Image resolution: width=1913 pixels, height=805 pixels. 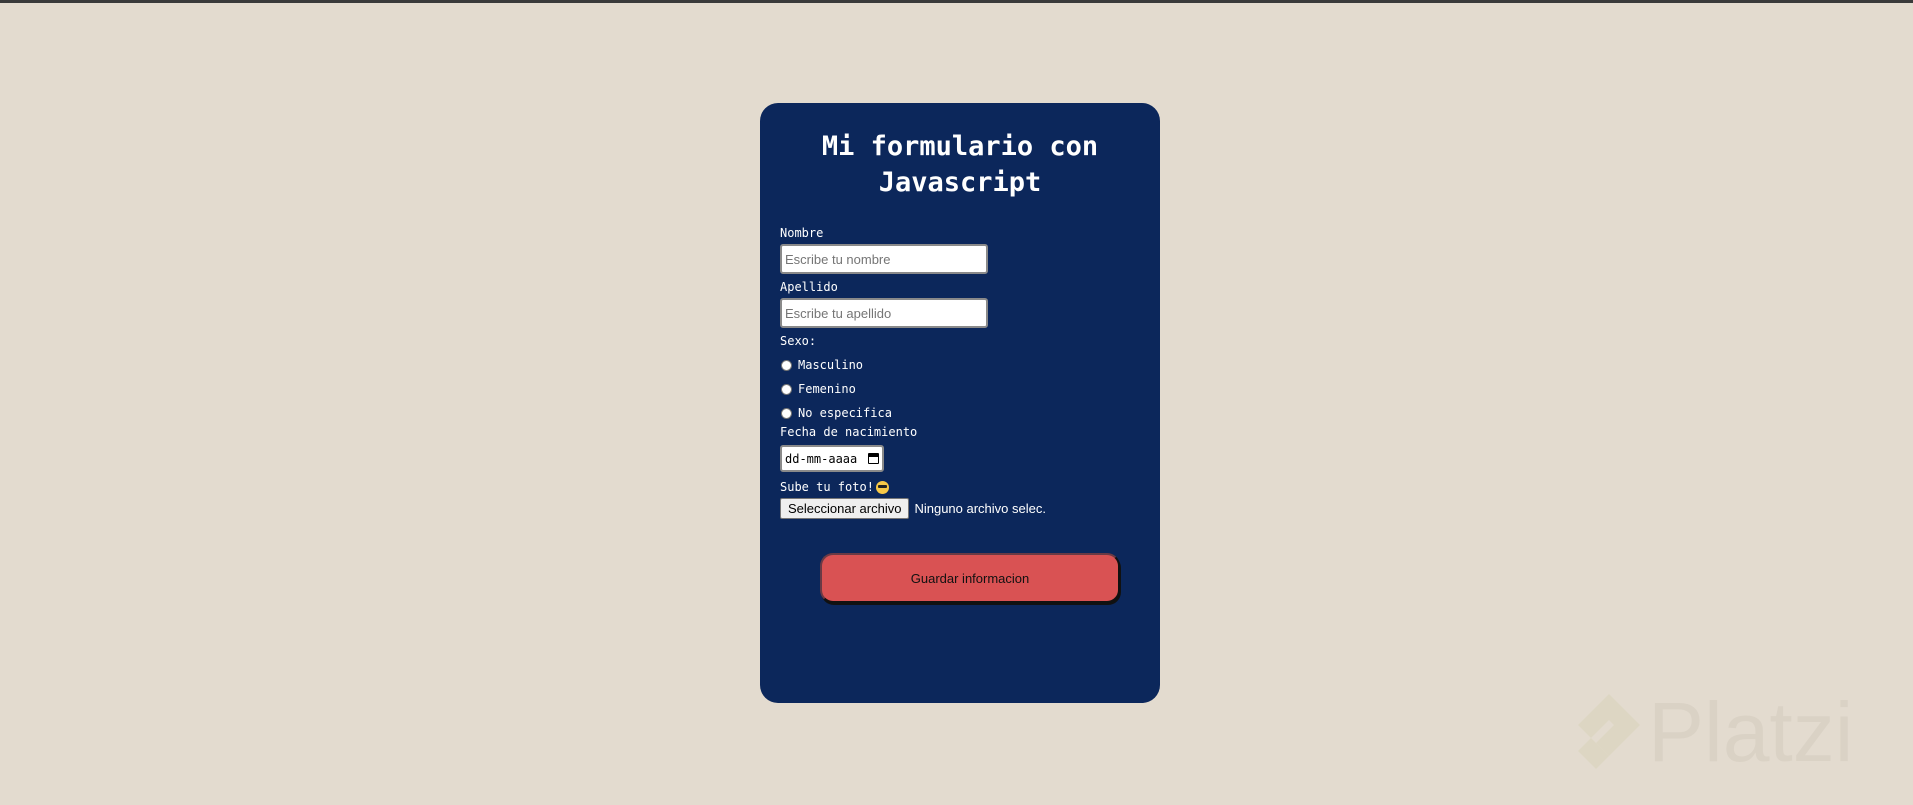 What do you see at coordinates (802, 233) in the screenshot?
I see `nombre-label: Nombre` at bounding box center [802, 233].